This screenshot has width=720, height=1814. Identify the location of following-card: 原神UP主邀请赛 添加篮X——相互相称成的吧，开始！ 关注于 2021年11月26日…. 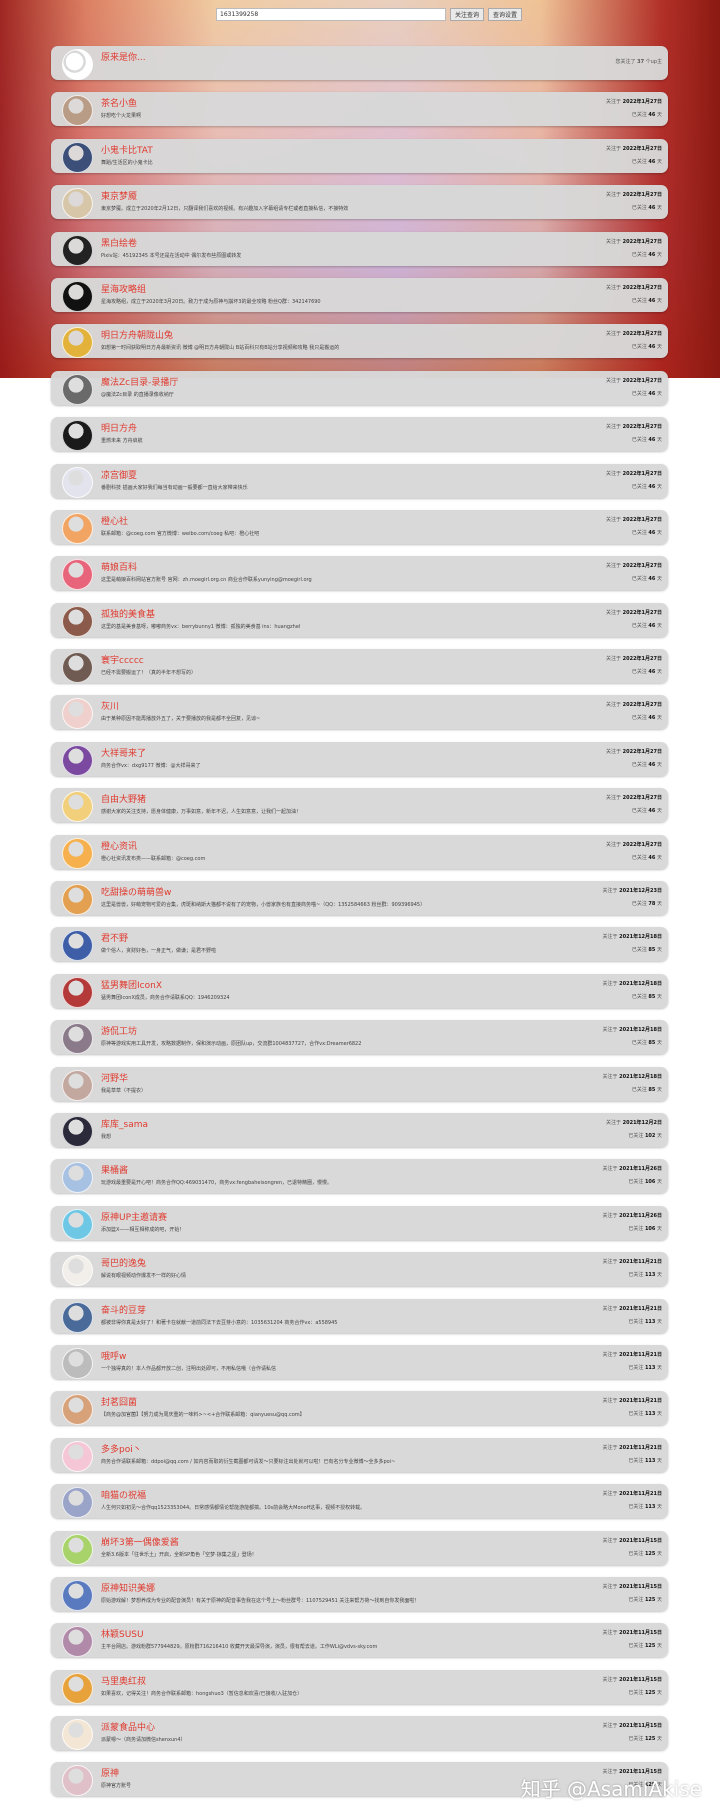
(359, 1222).